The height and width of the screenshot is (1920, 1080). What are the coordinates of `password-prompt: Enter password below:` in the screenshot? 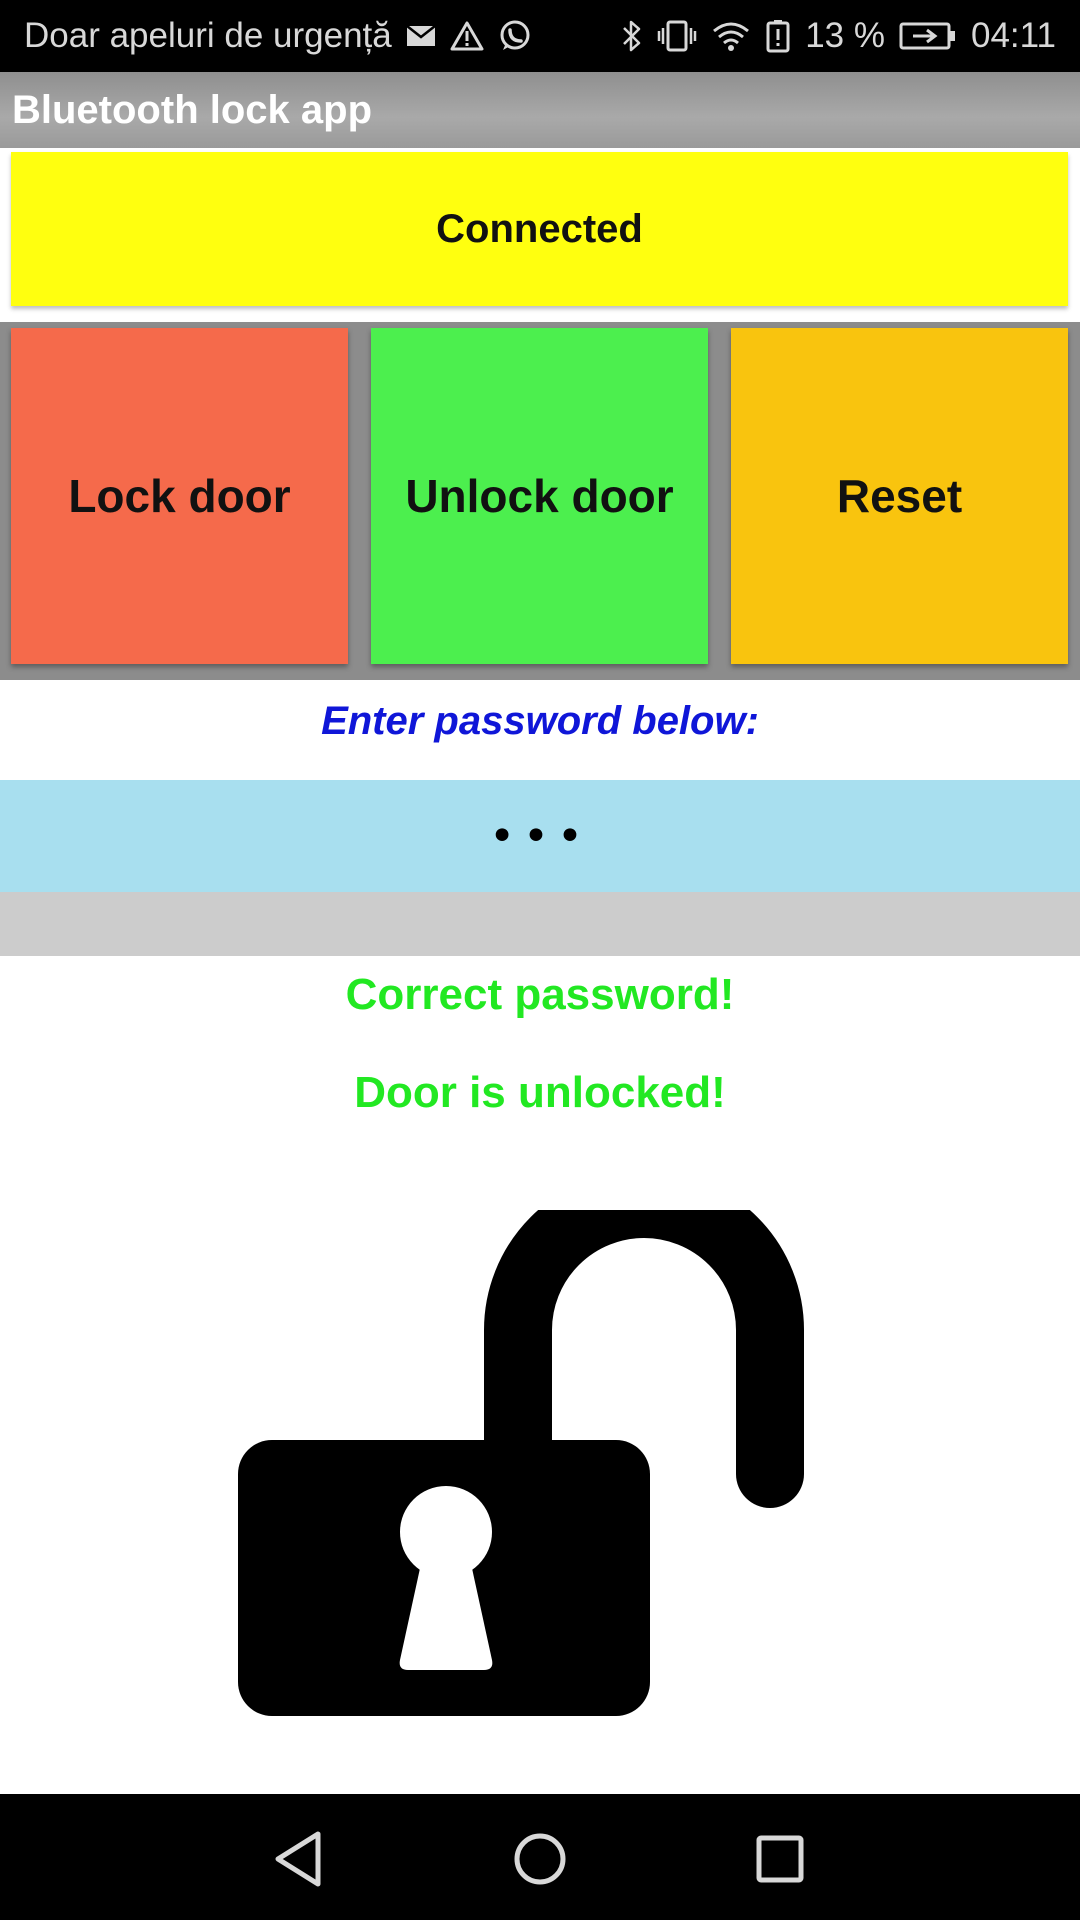 It's located at (540, 720).